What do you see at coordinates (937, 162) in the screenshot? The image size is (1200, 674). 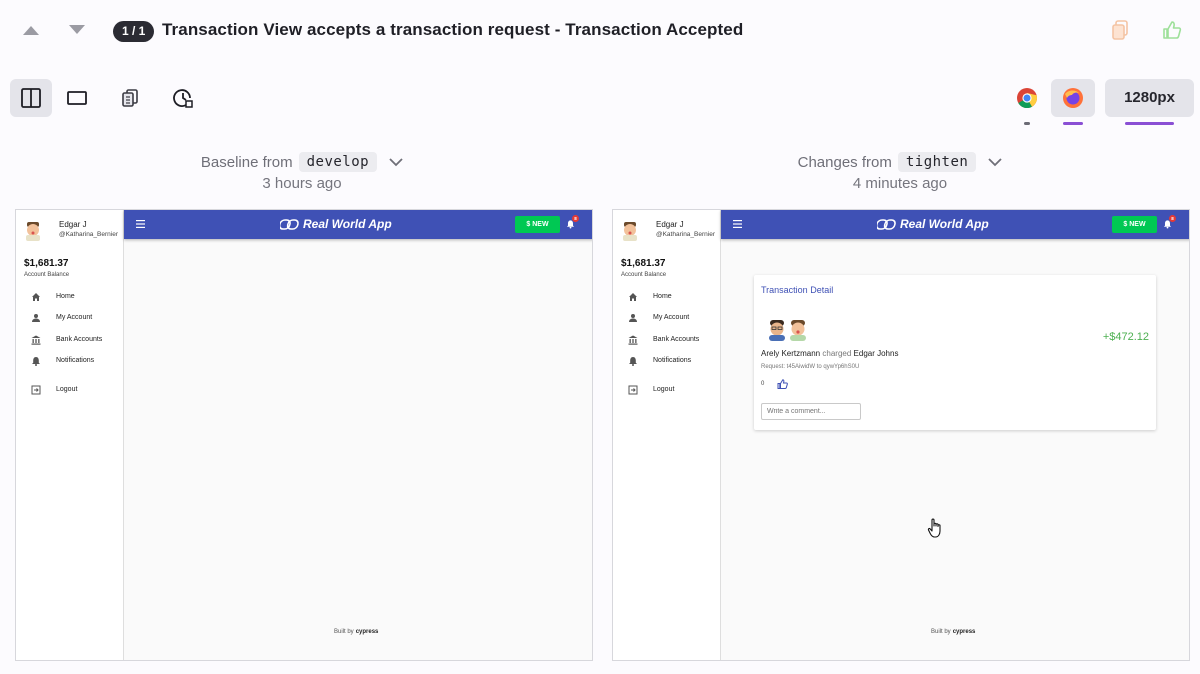 I see `changes-branch: tighten` at bounding box center [937, 162].